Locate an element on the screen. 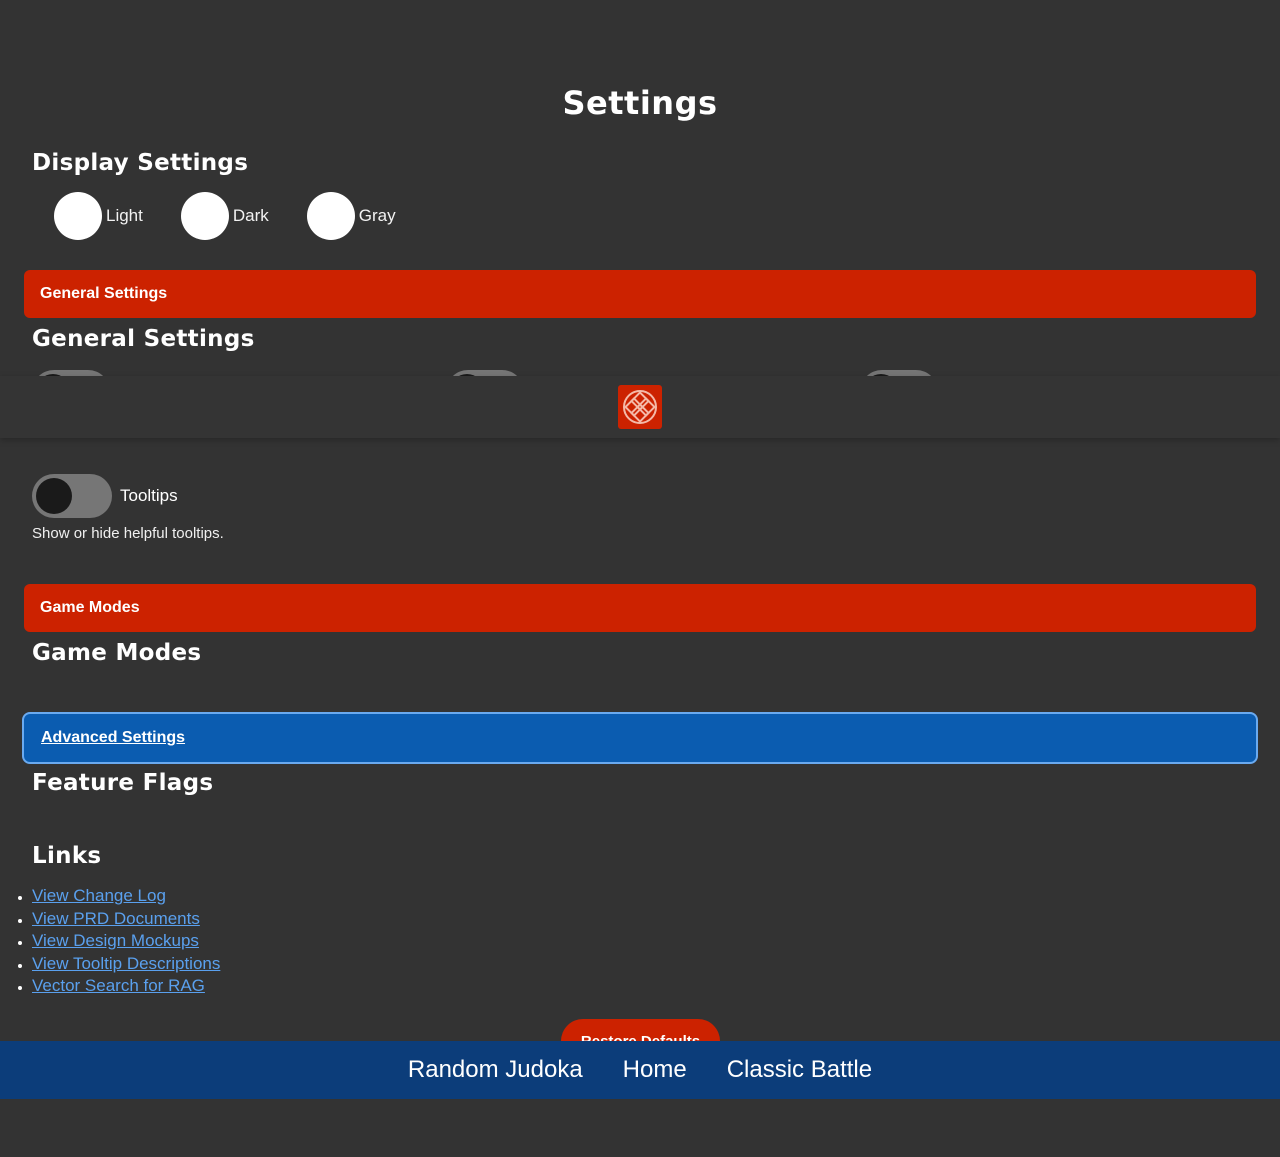 The height and width of the screenshot is (1157, 1280). game-modes-bar: Game Modes is located at coordinates (640, 608).